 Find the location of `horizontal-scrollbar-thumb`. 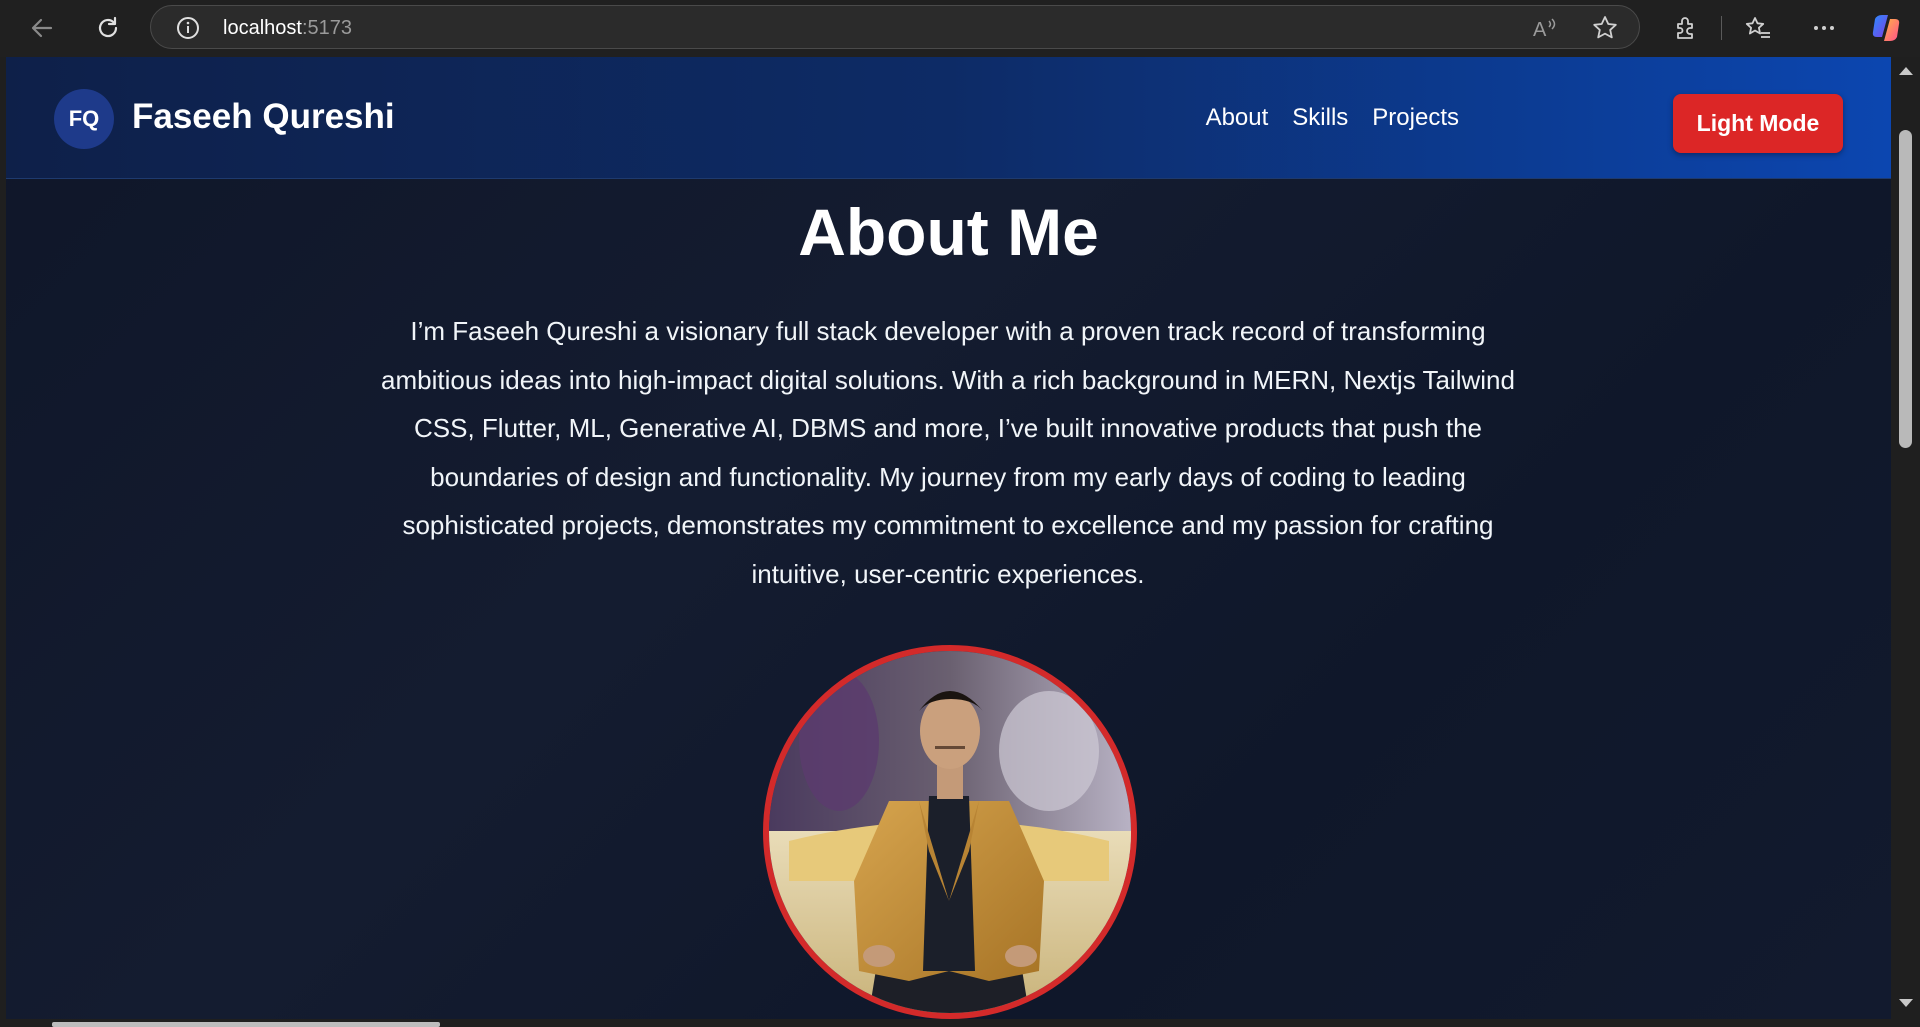

horizontal-scrollbar-thumb is located at coordinates (246, 1024).